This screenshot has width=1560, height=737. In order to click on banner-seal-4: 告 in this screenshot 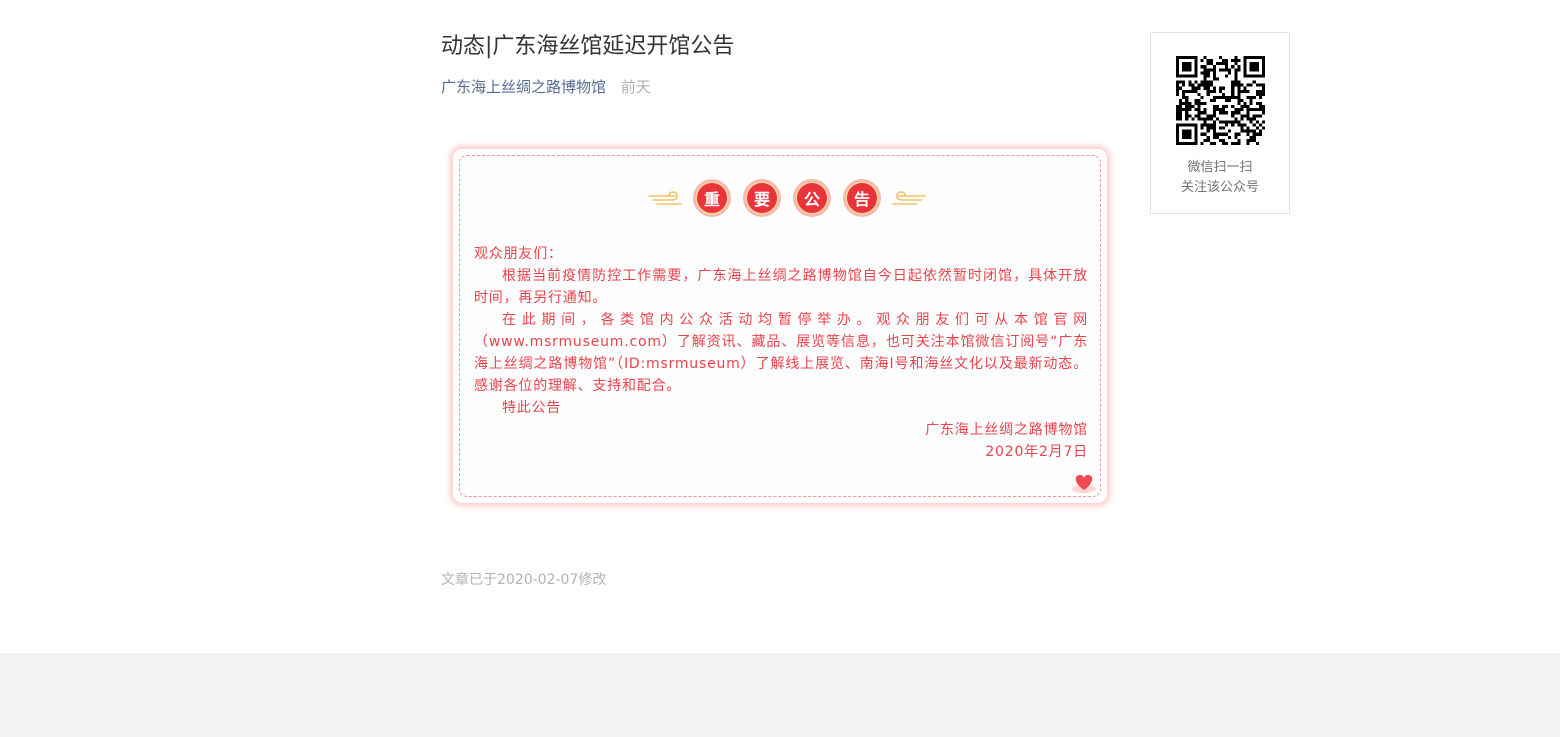, I will do `click(862, 198)`.